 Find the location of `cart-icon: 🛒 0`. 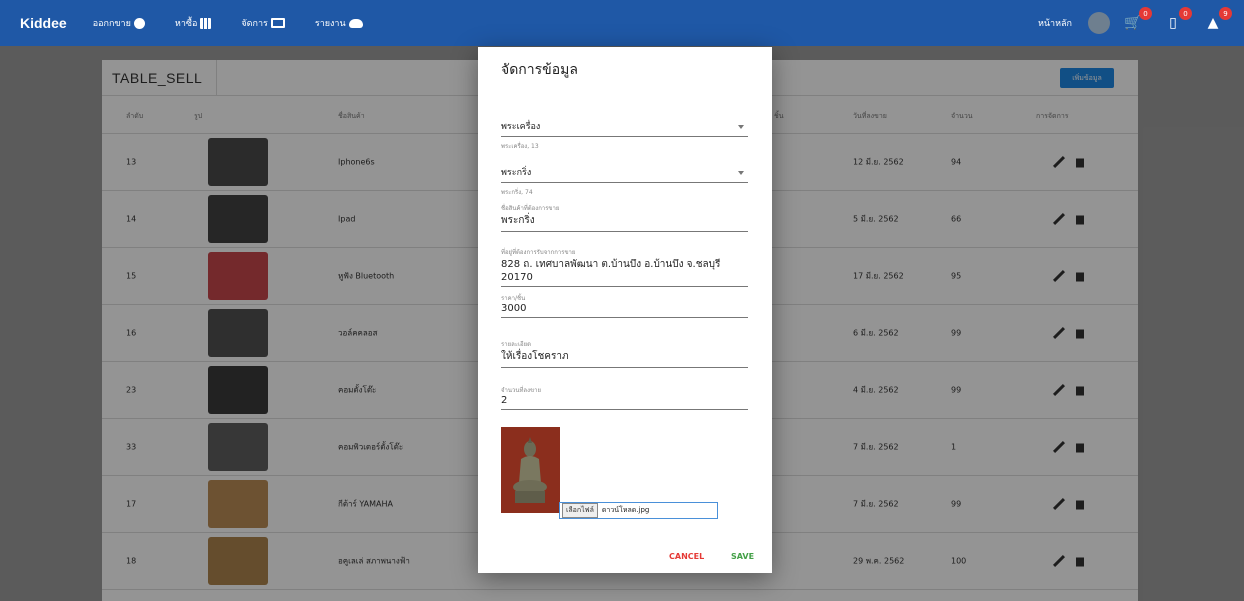

cart-icon: 🛒 0 is located at coordinates (1138, 19).